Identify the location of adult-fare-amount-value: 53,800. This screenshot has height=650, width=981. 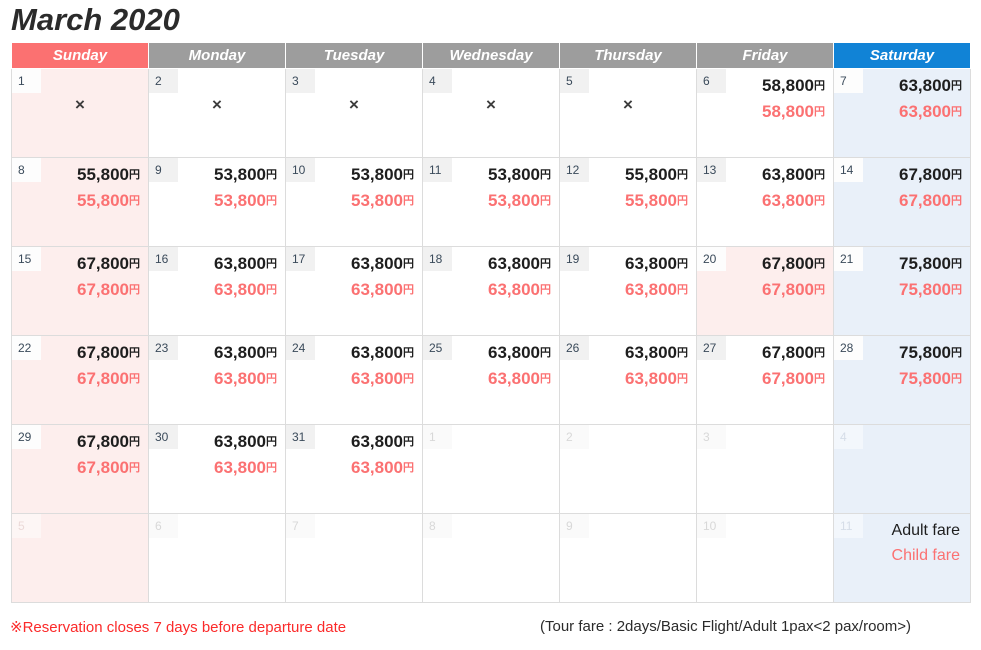
(514, 174).